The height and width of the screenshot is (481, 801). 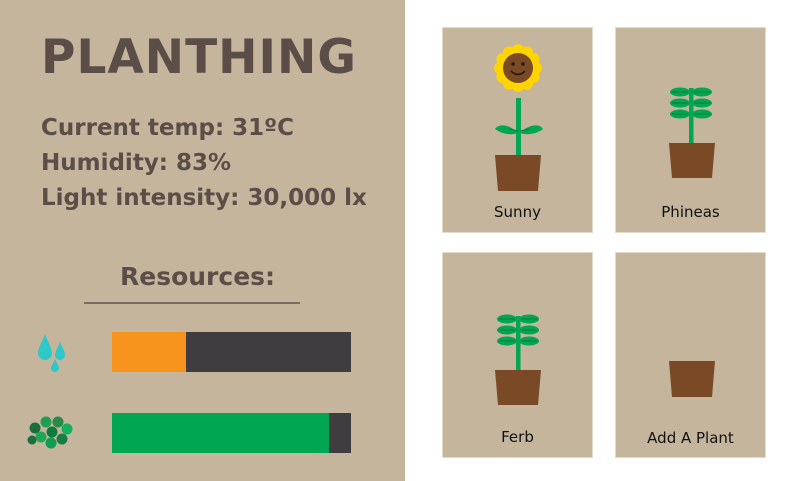 I want to click on nutrient-level-bar, so click(x=231, y=433).